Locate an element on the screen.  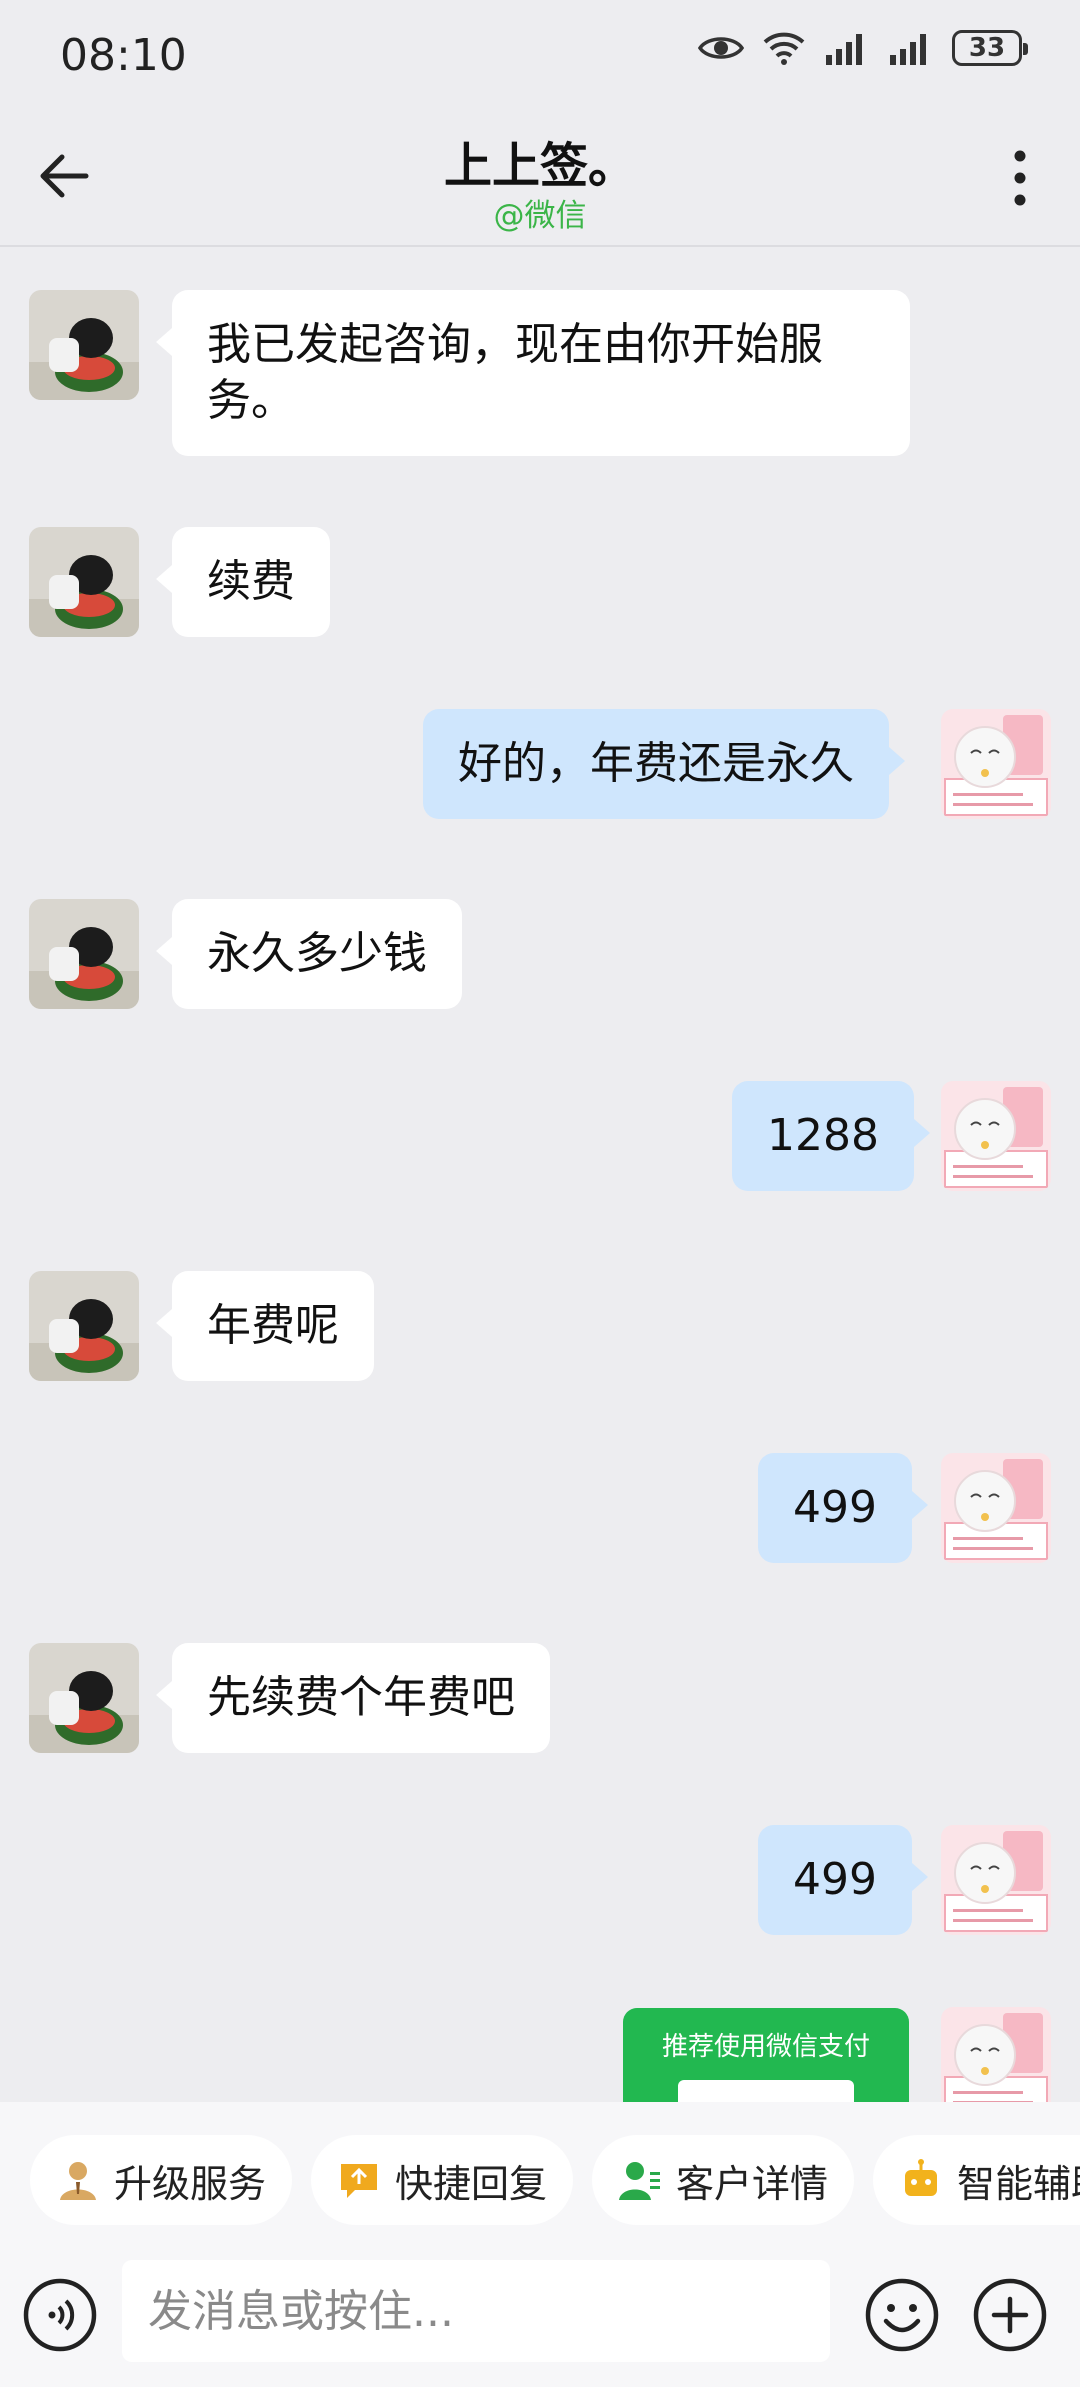
user-icon is located at coordinates (78, 2181).